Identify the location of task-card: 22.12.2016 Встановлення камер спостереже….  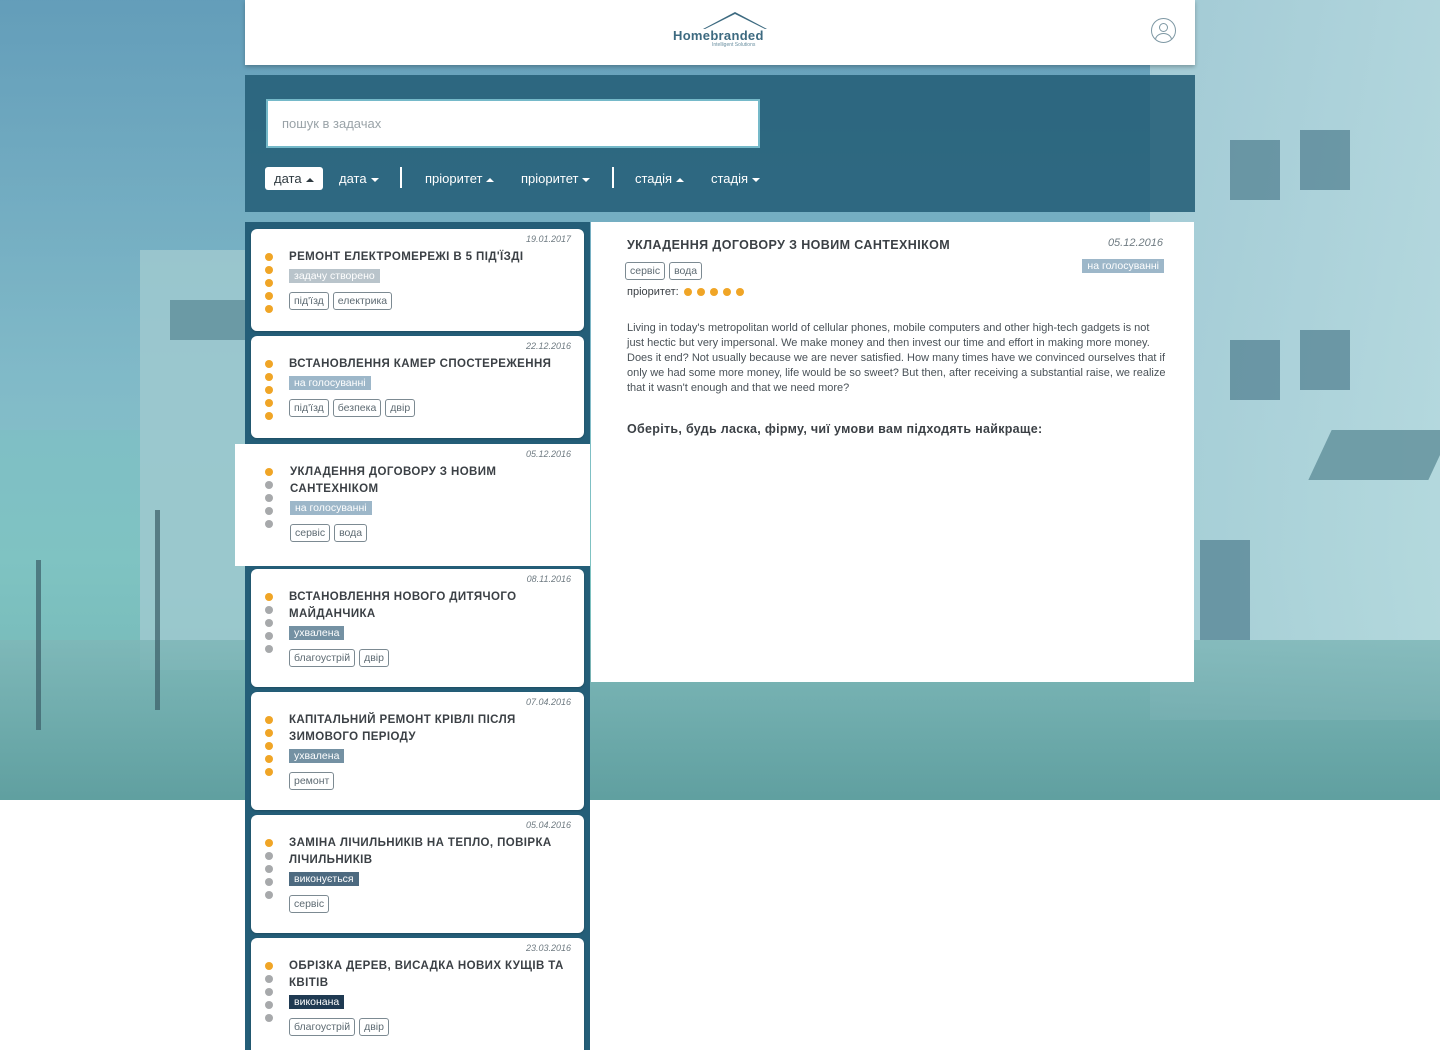
(417, 387).